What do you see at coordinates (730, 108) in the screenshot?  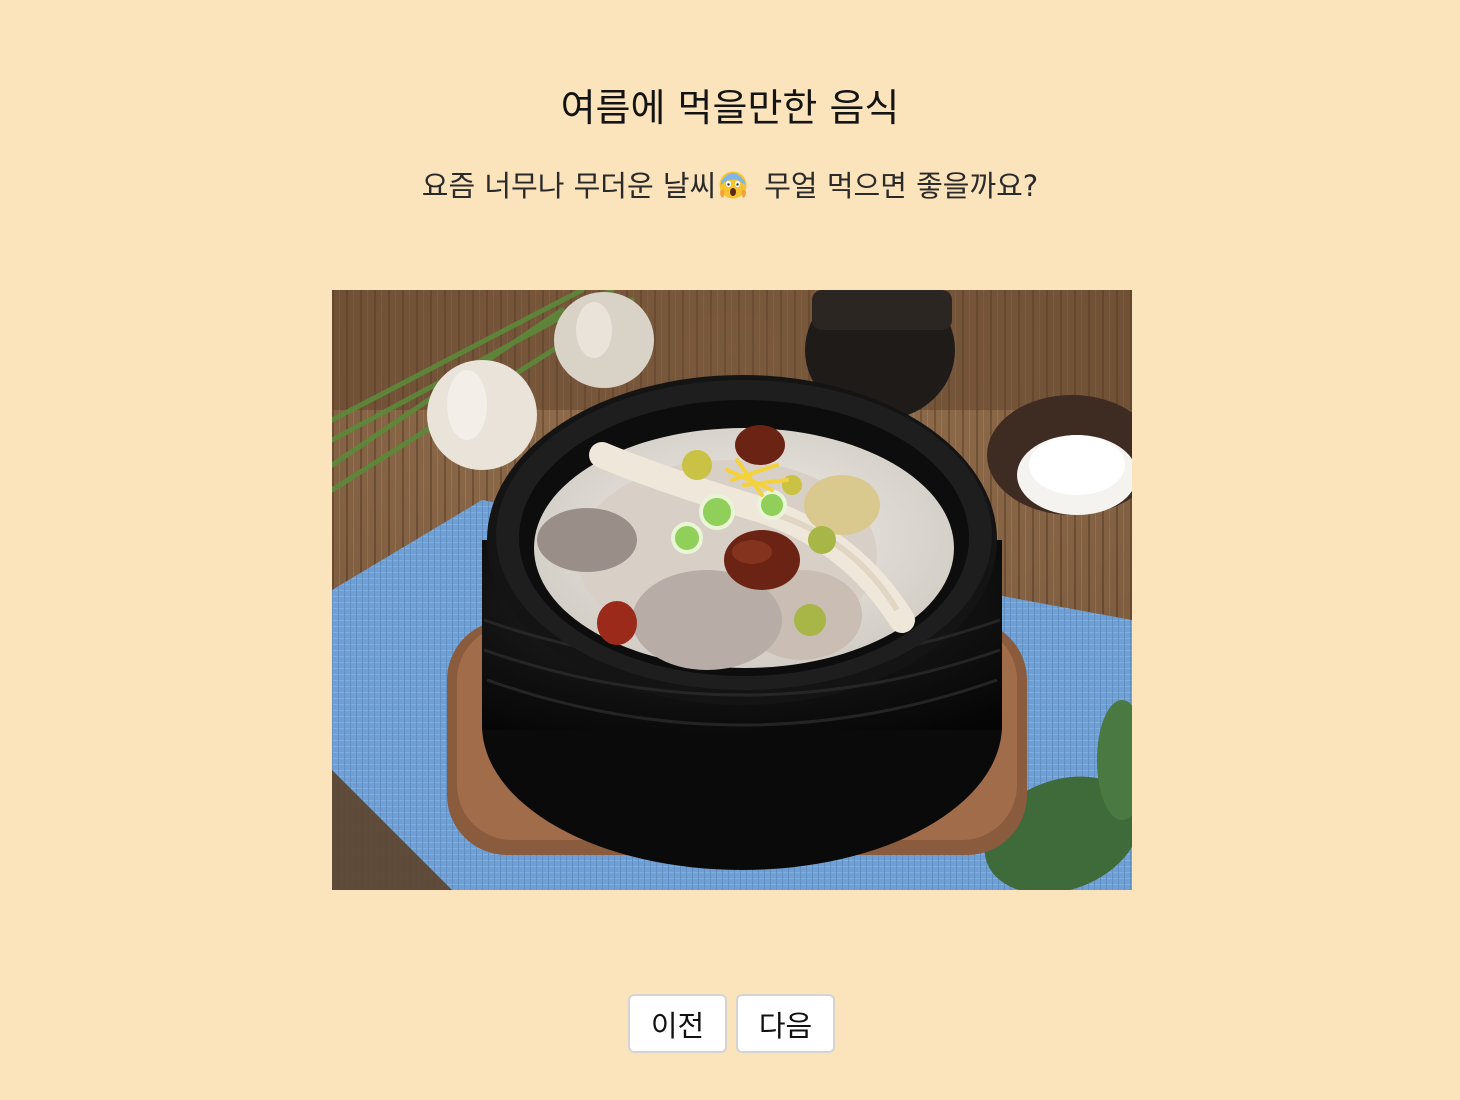 I see `page-title: 여름에 먹을만한 음식` at bounding box center [730, 108].